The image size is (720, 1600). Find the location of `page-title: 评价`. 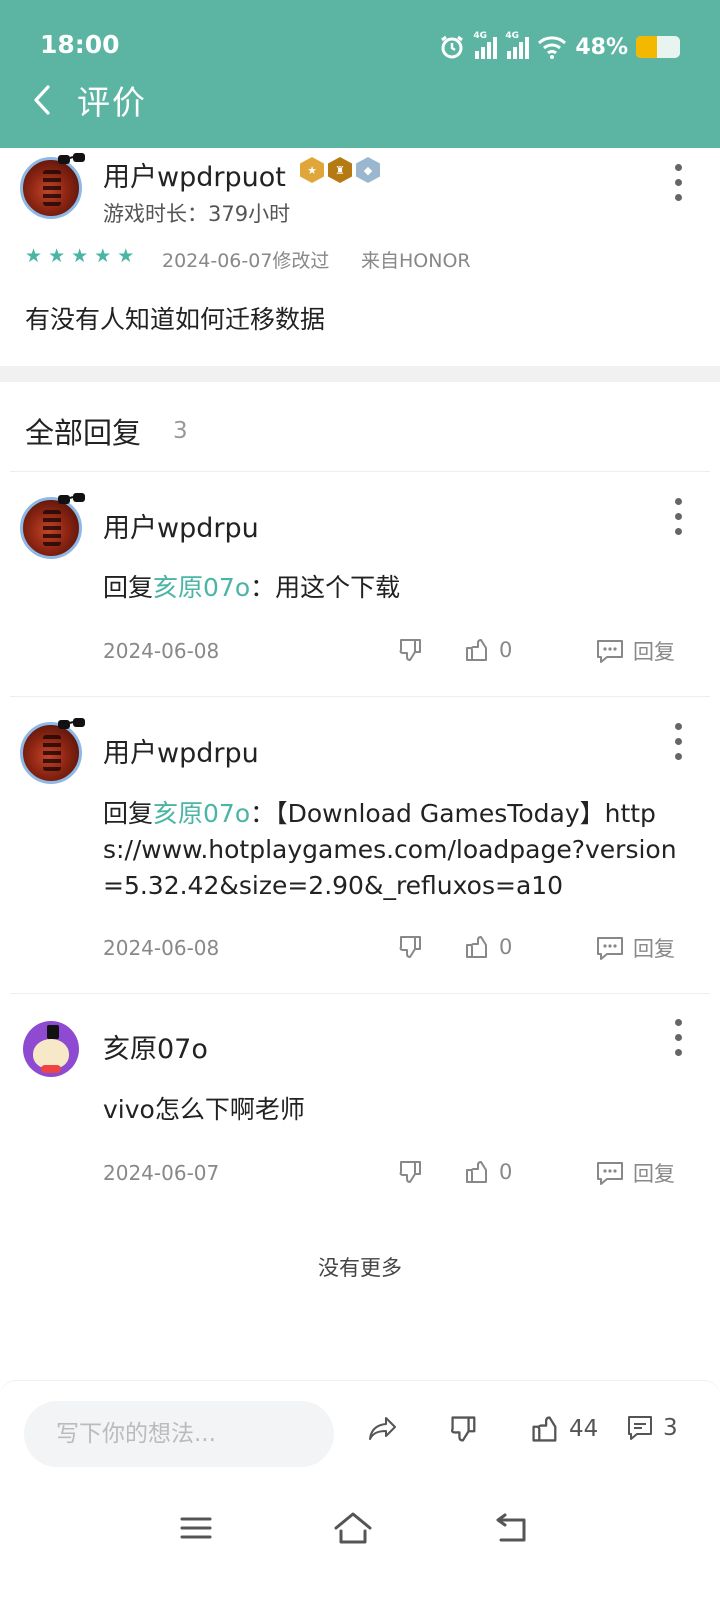

page-title: 评价 is located at coordinates (112, 102).